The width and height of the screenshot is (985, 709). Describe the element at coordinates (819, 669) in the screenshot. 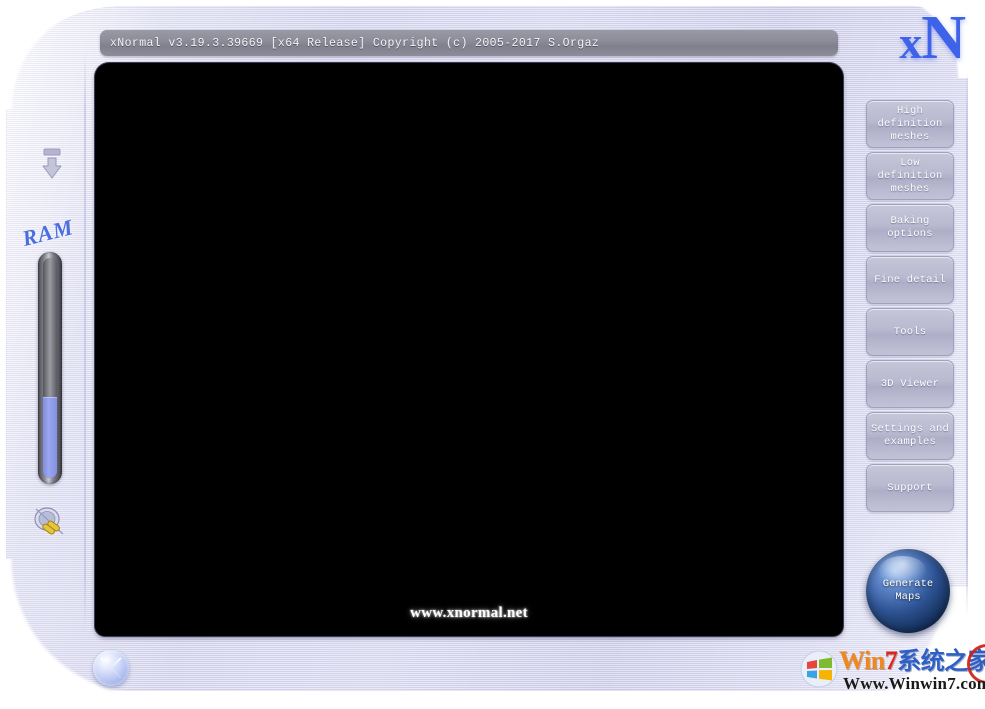

I see `windows-logo-icon` at that location.